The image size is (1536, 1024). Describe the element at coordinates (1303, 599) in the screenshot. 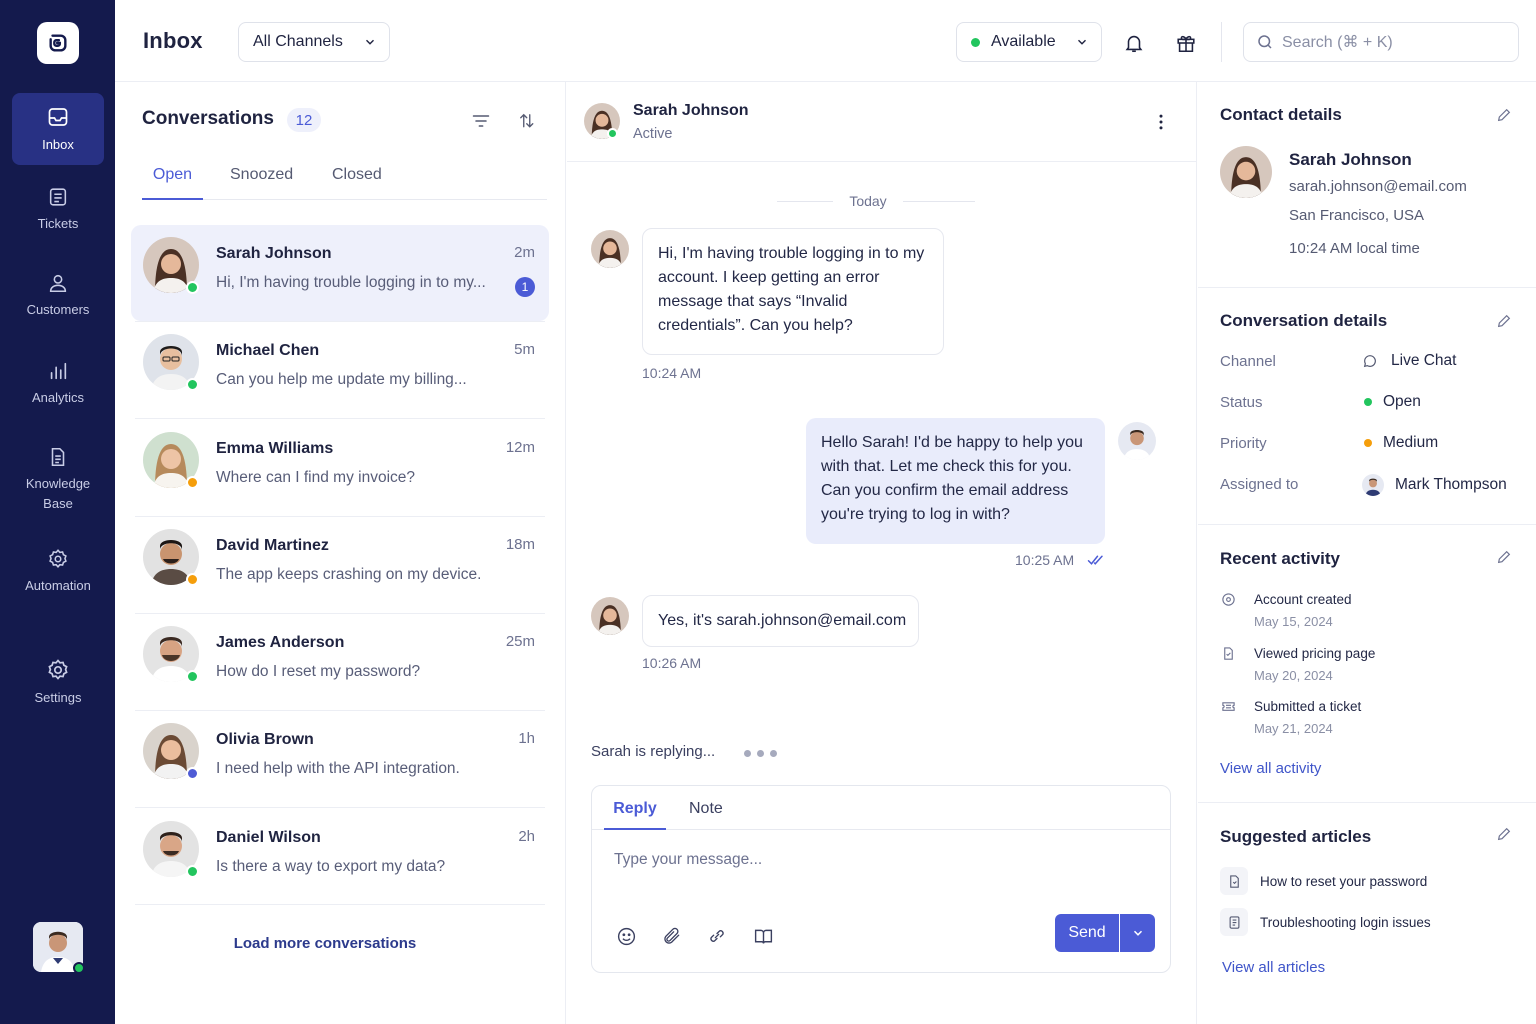

I see `activity-label: Account created` at that location.